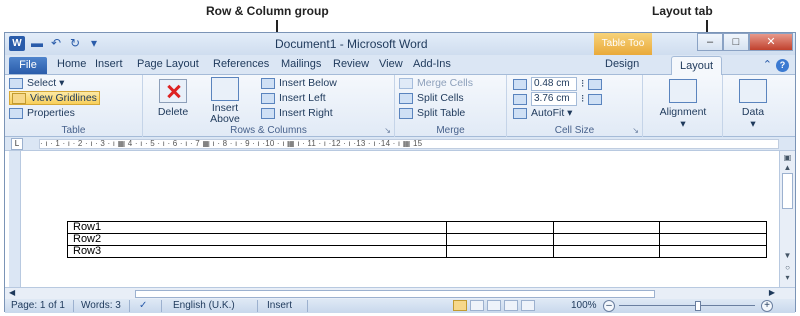 The image size is (800, 316). Describe the element at coordinates (387, 130) in the screenshot. I see `rows-columns-launcher-icon: ↘` at that location.